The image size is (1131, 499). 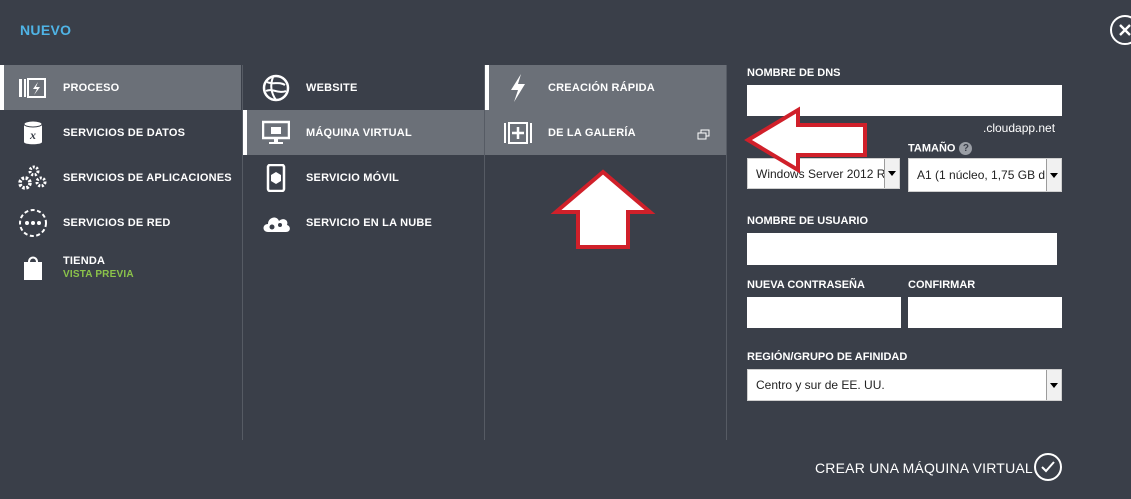 What do you see at coordinates (808, 221) in the screenshot?
I see `username-label: NOMBRE DE USUARIO` at bounding box center [808, 221].